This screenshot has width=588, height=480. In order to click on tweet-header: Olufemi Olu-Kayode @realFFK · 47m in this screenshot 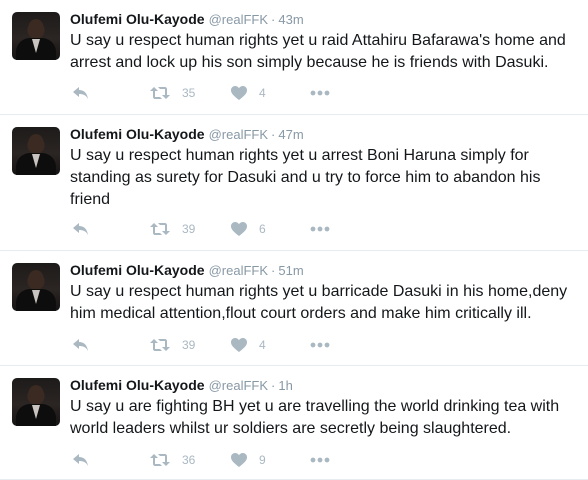, I will do `click(187, 134)`.